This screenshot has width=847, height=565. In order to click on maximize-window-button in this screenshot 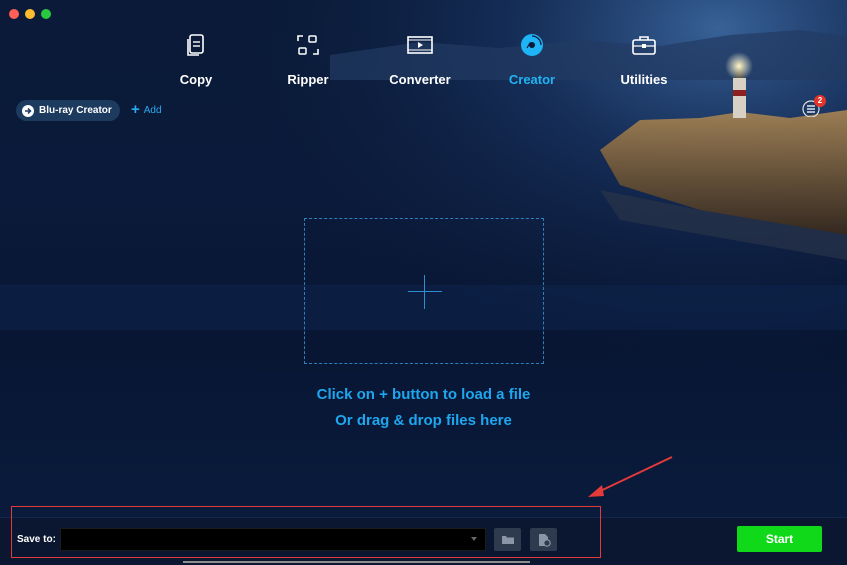, I will do `click(46, 14)`.